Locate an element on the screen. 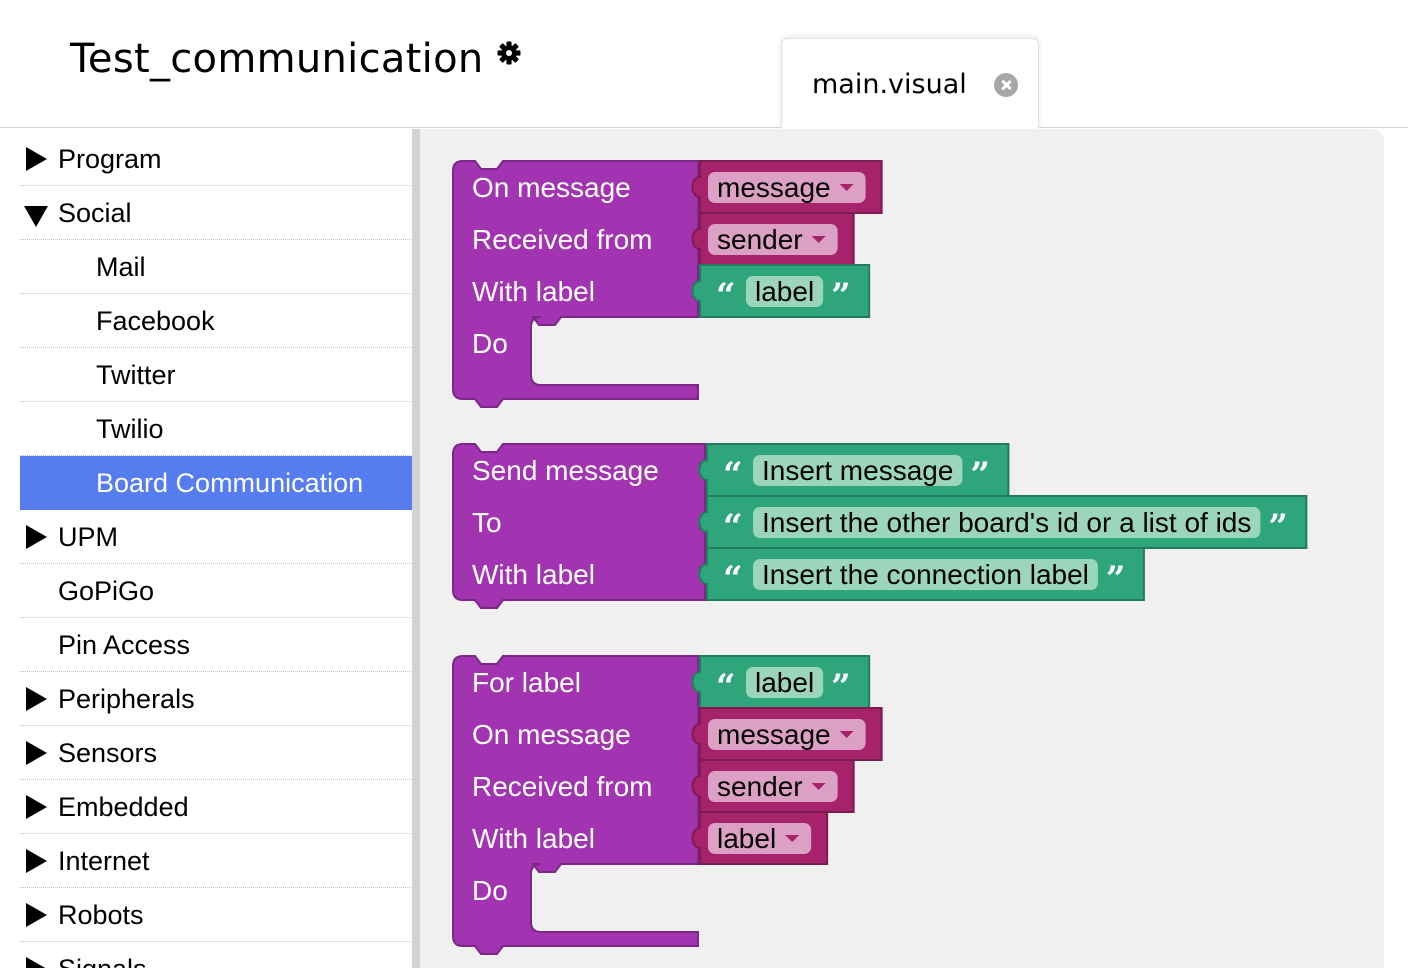 The height and width of the screenshot is (968, 1408). text-block: “ Insert the connection label ” is located at coordinates (921, 574).